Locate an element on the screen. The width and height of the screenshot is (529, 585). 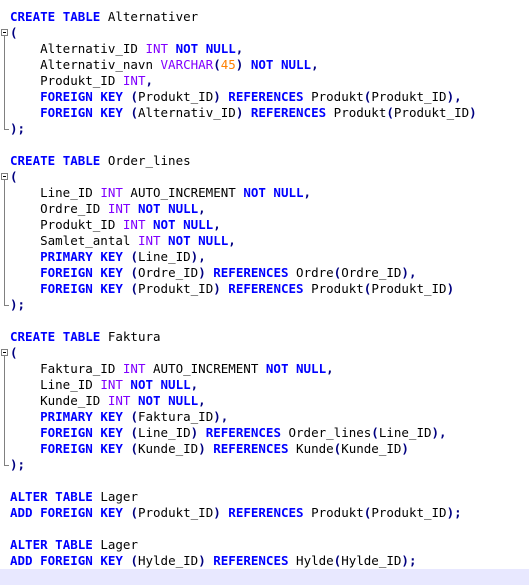
code-line: Line_ID INT NOT NULL, is located at coordinates (264, 385).